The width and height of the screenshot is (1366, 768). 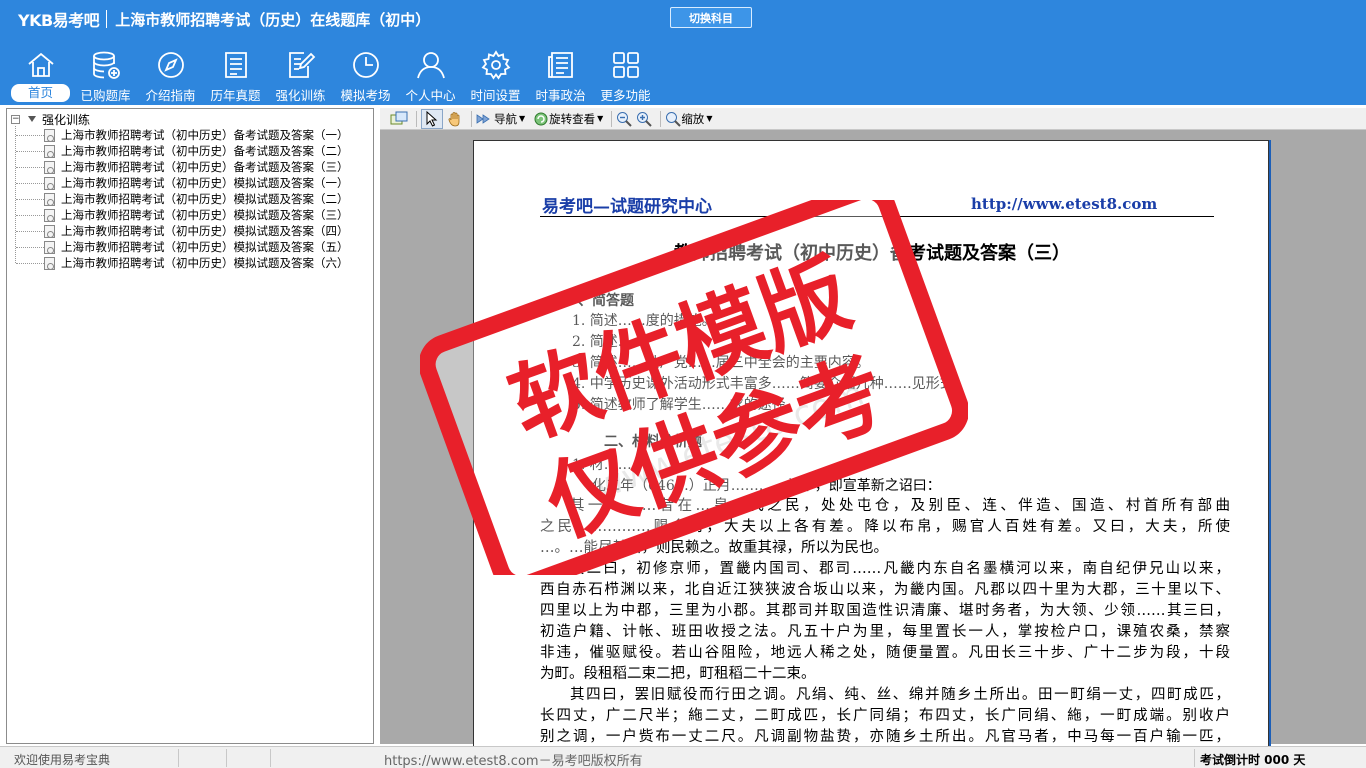 What do you see at coordinates (686, 405) in the screenshot?
I see `question-line: 5. 简述教师了解学生……求的途径。` at bounding box center [686, 405].